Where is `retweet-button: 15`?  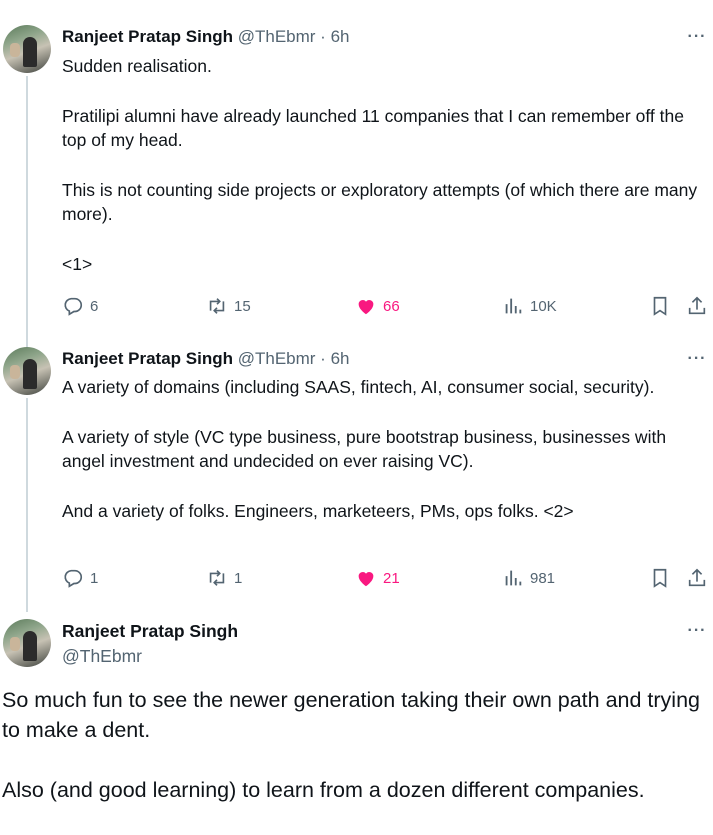
retweet-button: 15 is located at coordinates (228, 306).